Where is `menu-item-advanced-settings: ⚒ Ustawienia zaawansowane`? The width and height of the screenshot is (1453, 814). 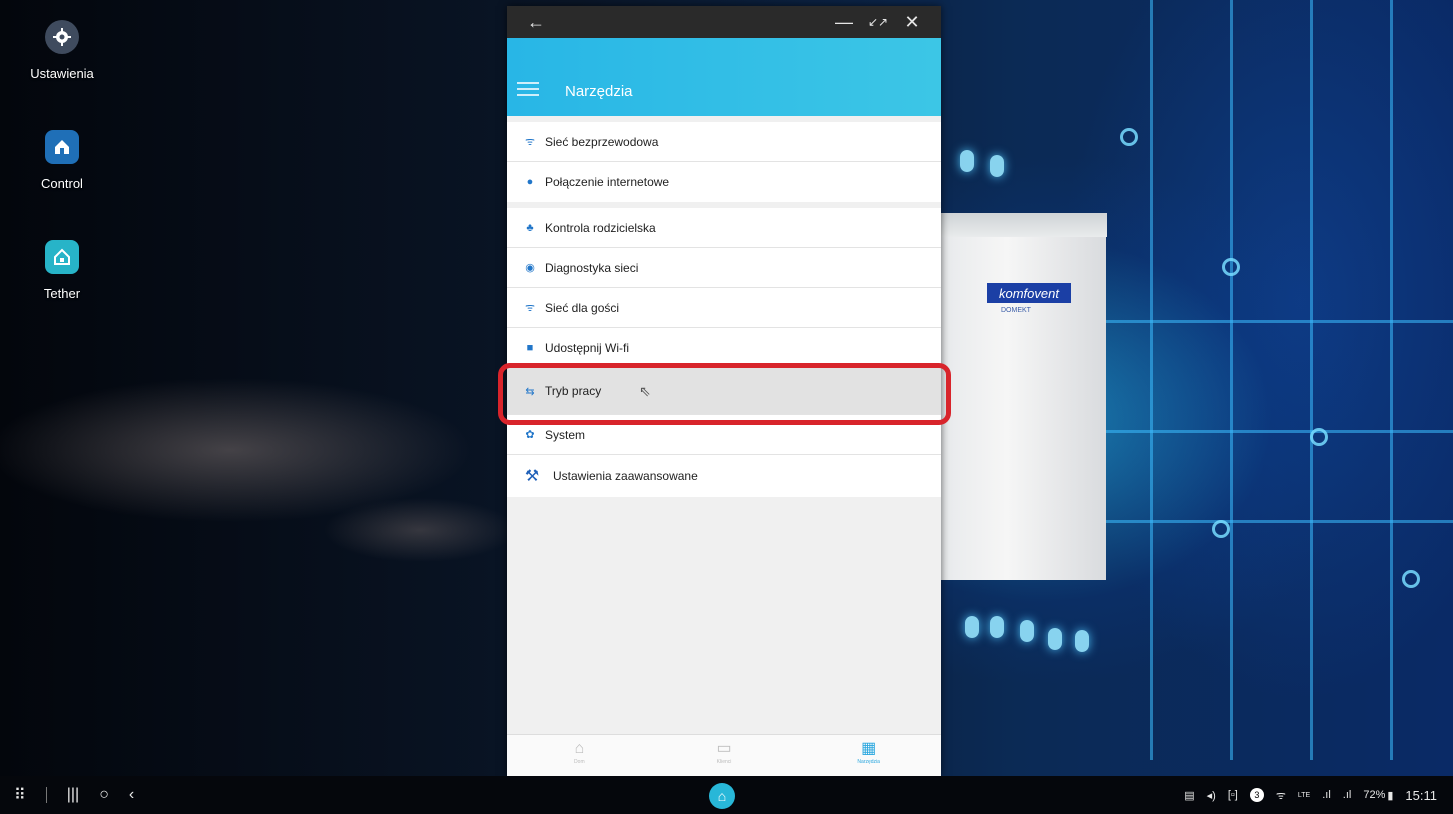
menu-item-advanced-settings: ⚒ Ustawienia zaawansowane is located at coordinates (724, 476).